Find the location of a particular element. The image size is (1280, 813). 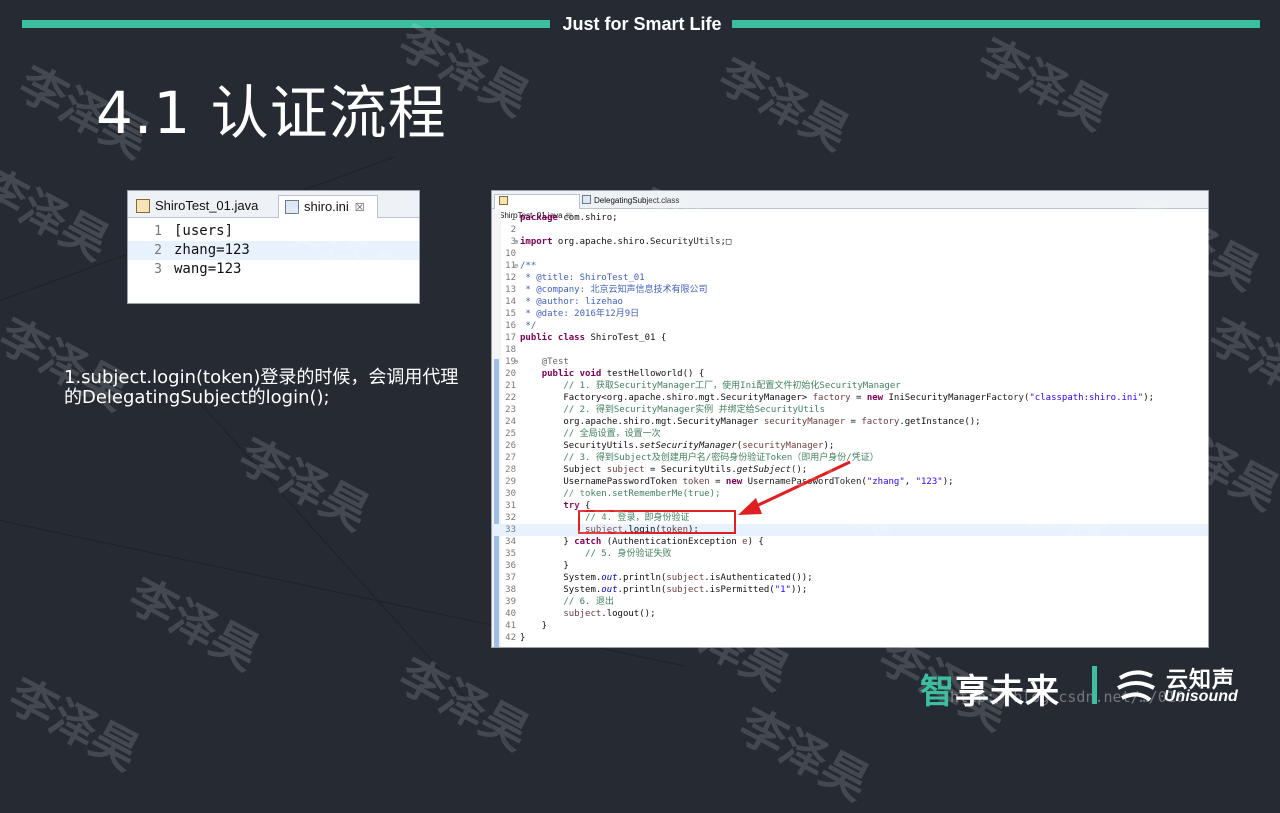

line-number: 40 is located at coordinates (510, 614).